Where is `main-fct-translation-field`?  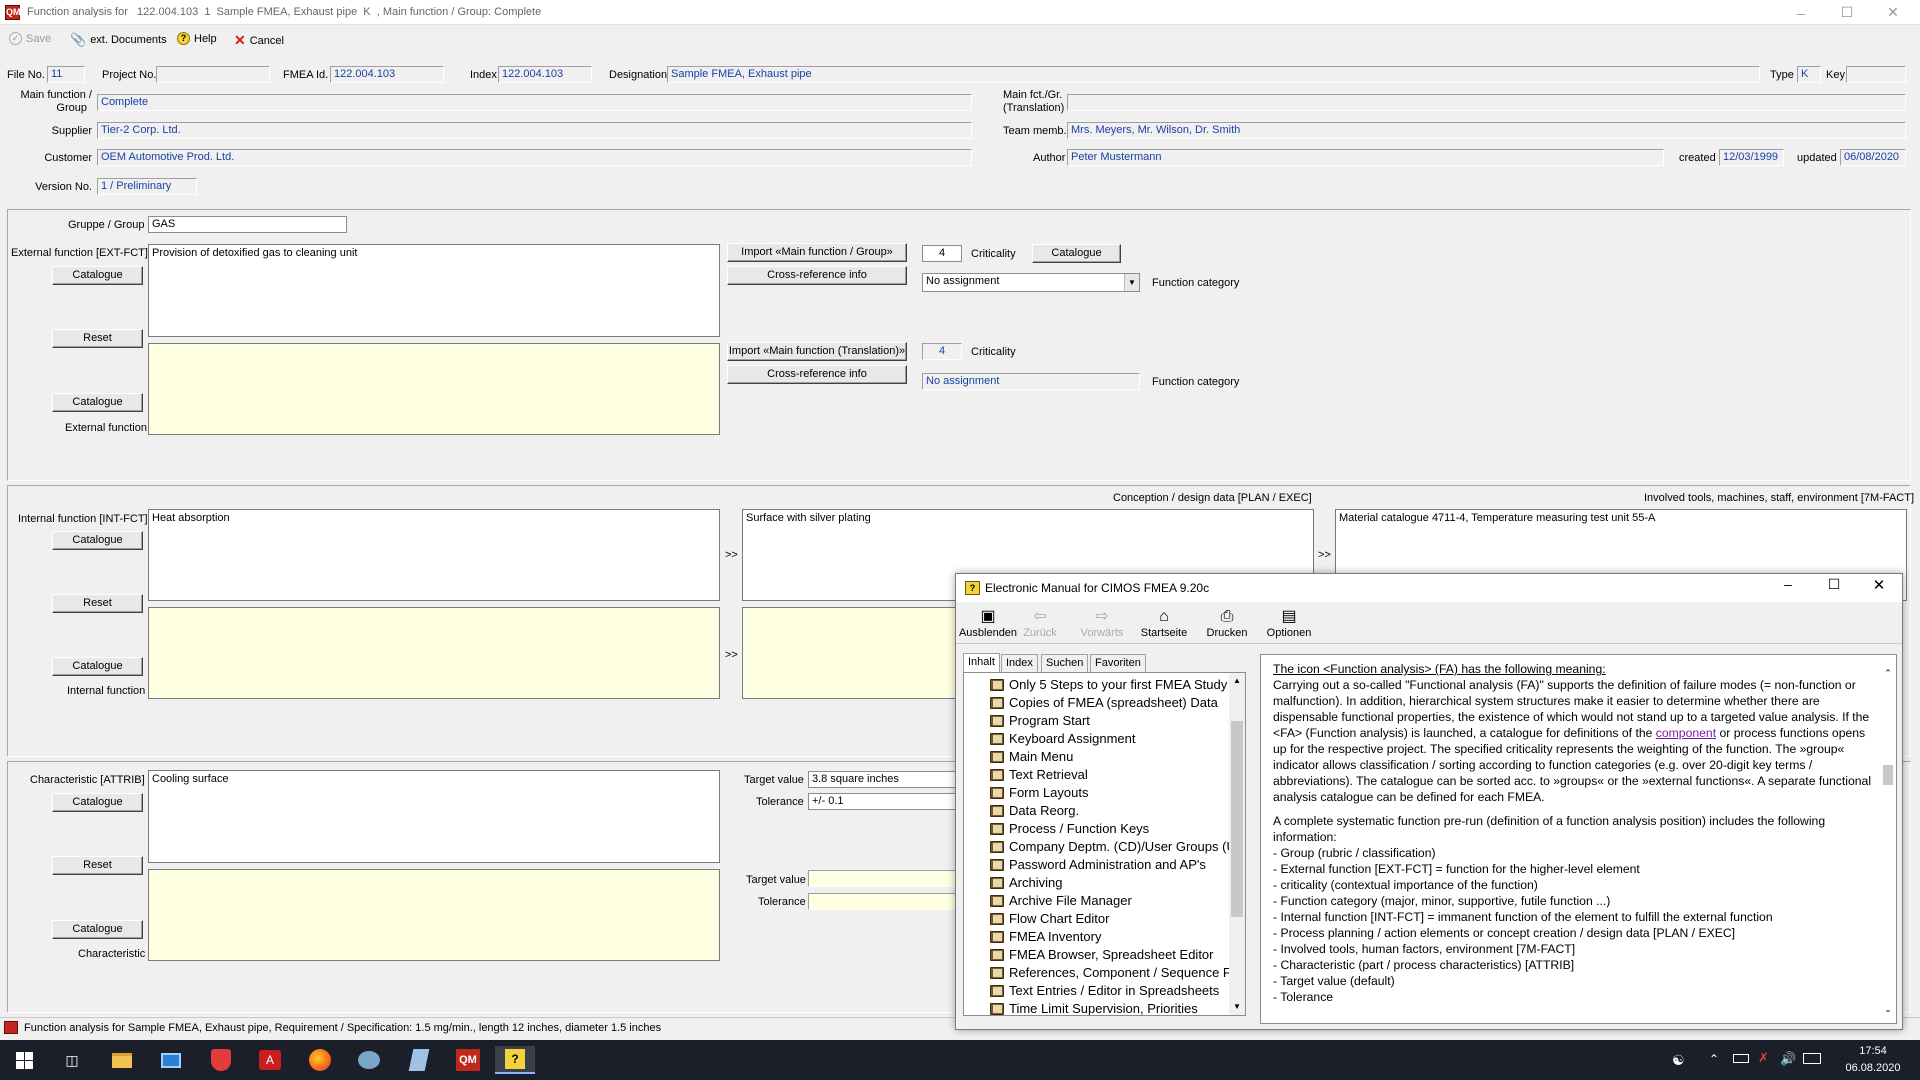 main-fct-translation-field is located at coordinates (1486, 102).